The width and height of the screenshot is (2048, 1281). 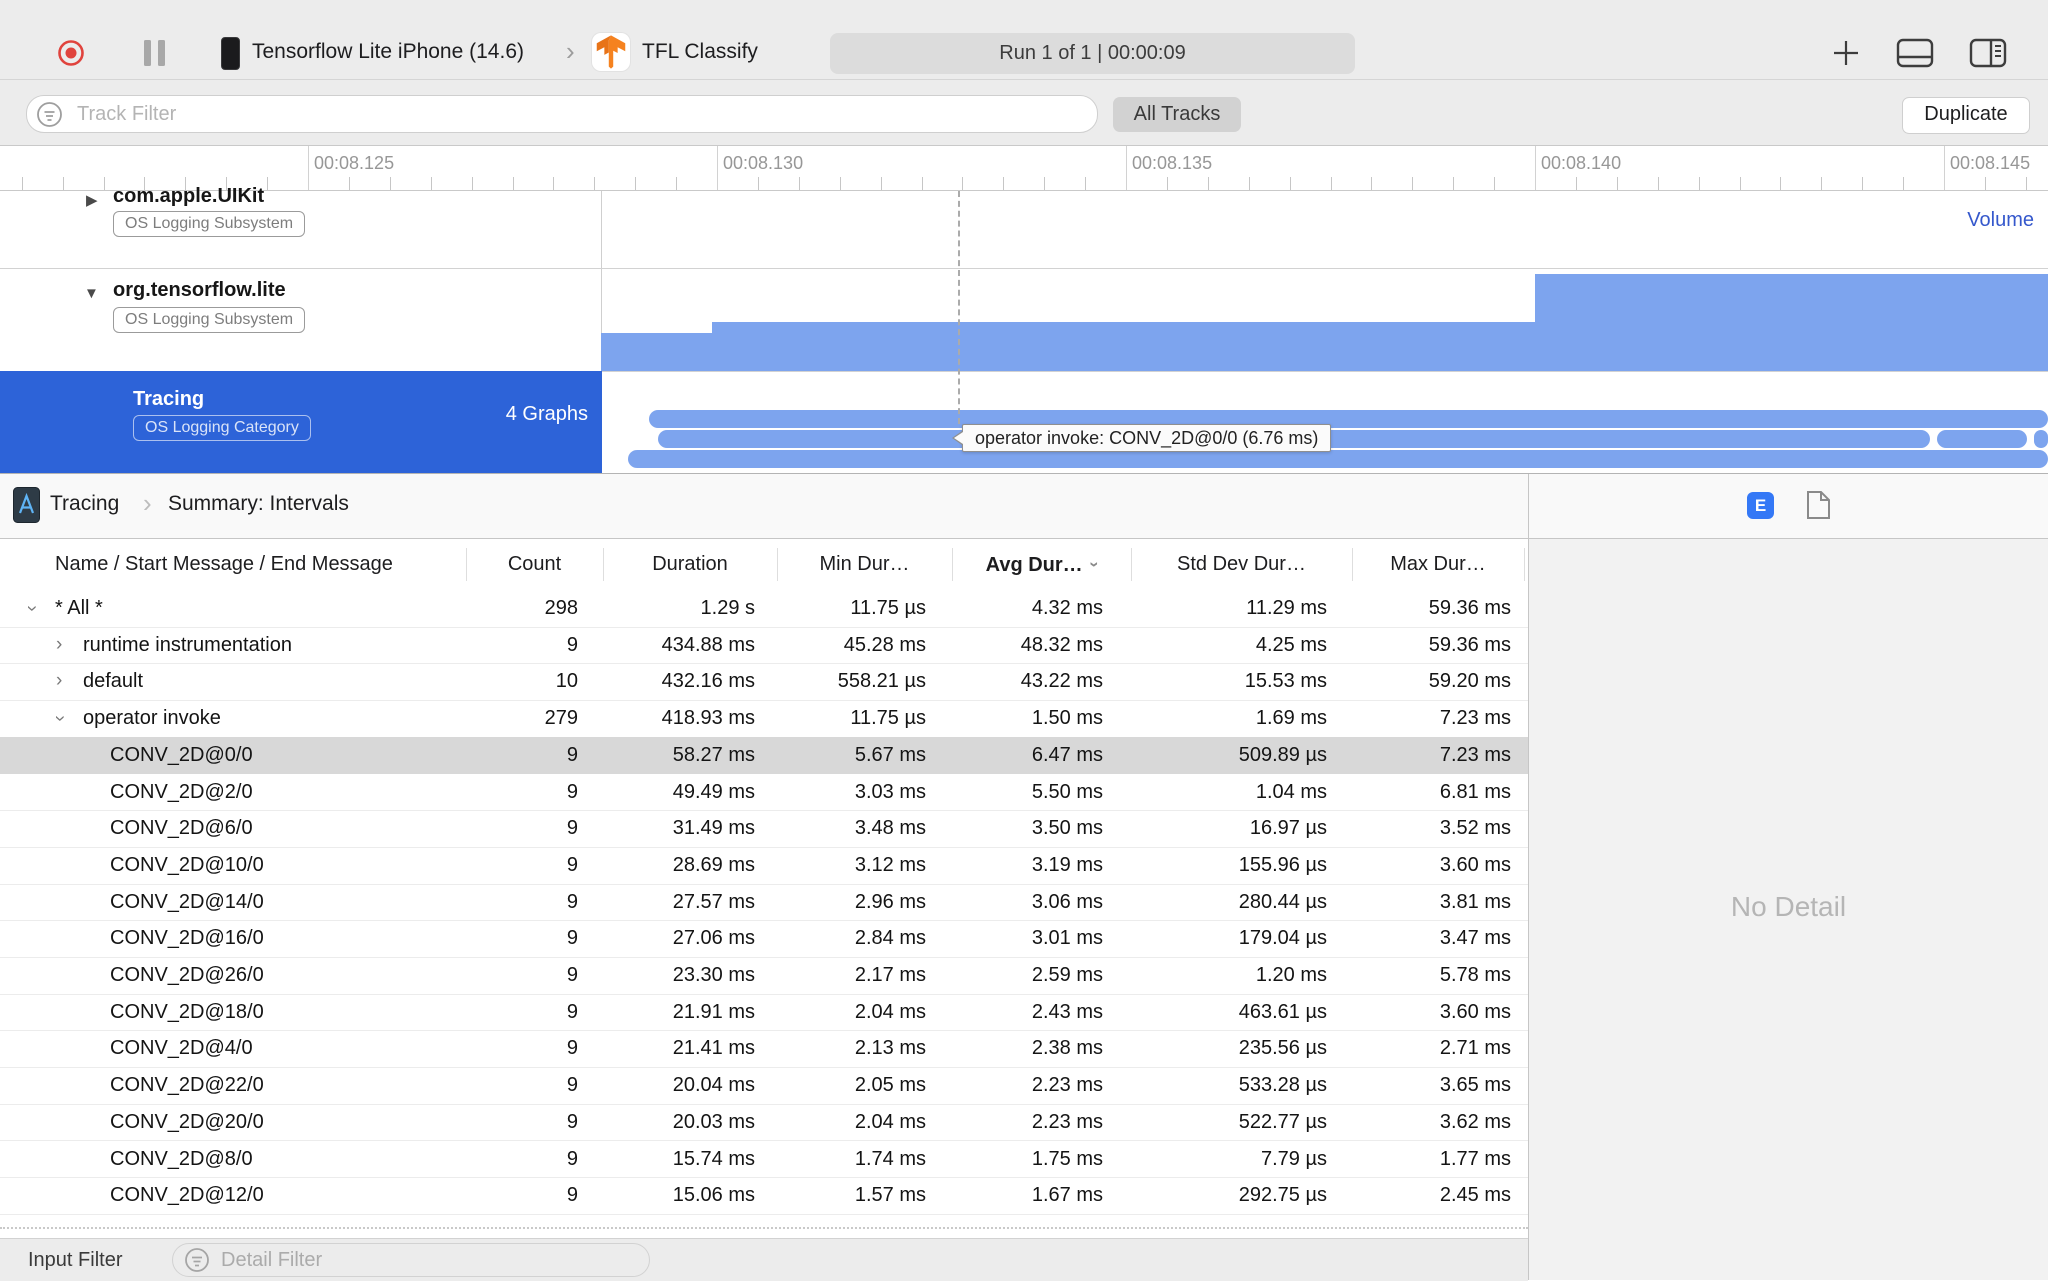 What do you see at coordinates (959, 307) in the screenshot?
I see `playhead-dashed-line` at bounding box center [959, 307].